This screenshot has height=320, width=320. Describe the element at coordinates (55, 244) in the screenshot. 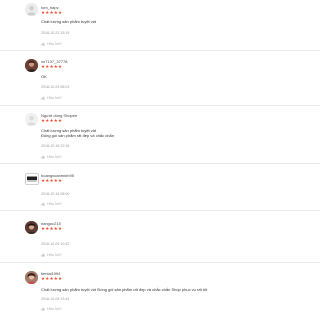

I see `review-date: 2018-10-09 10:42` at that location.